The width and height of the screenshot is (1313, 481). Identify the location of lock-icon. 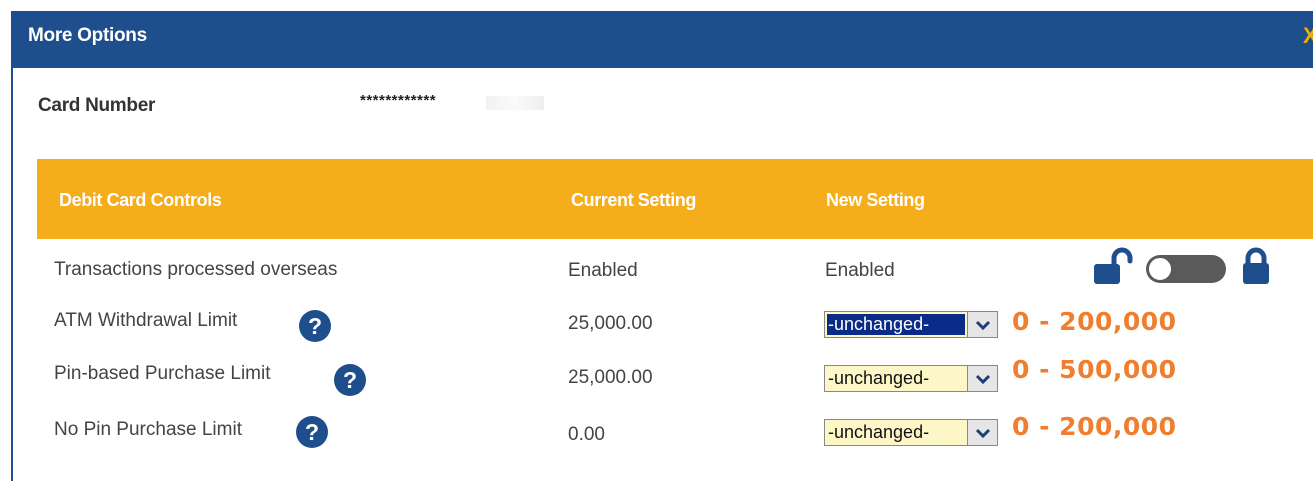
(1256, 265).